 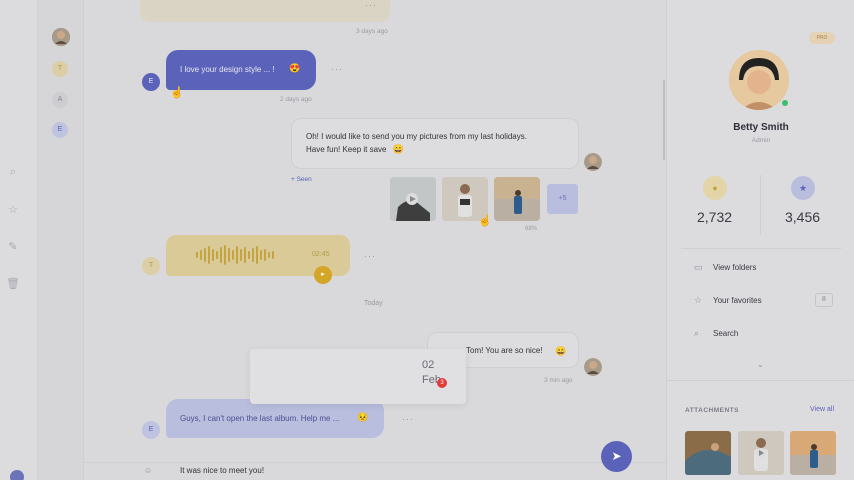 What do you see at coordinates (698, 267) in the screenshot?
I see `folder-icon: ▭` at bounding box center [698, 267].